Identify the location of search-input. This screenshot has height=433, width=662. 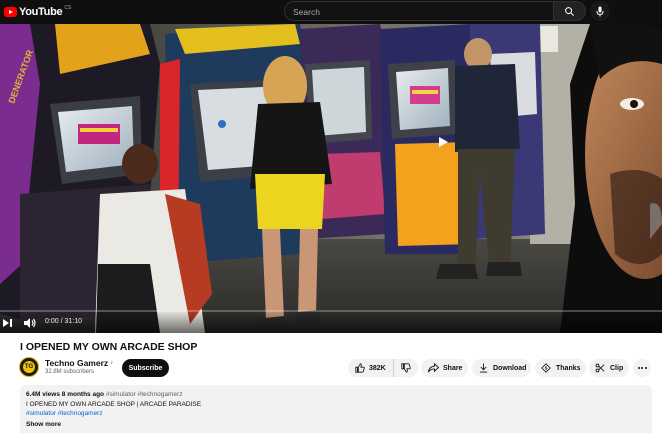
(419, 12).